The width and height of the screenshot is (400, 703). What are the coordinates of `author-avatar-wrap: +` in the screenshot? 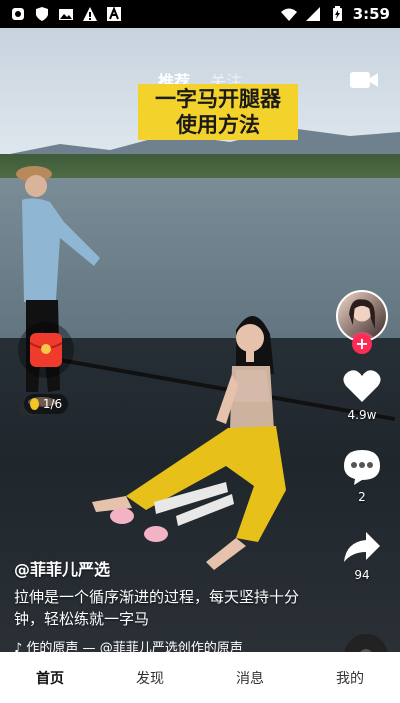 It's located at (362, 322).